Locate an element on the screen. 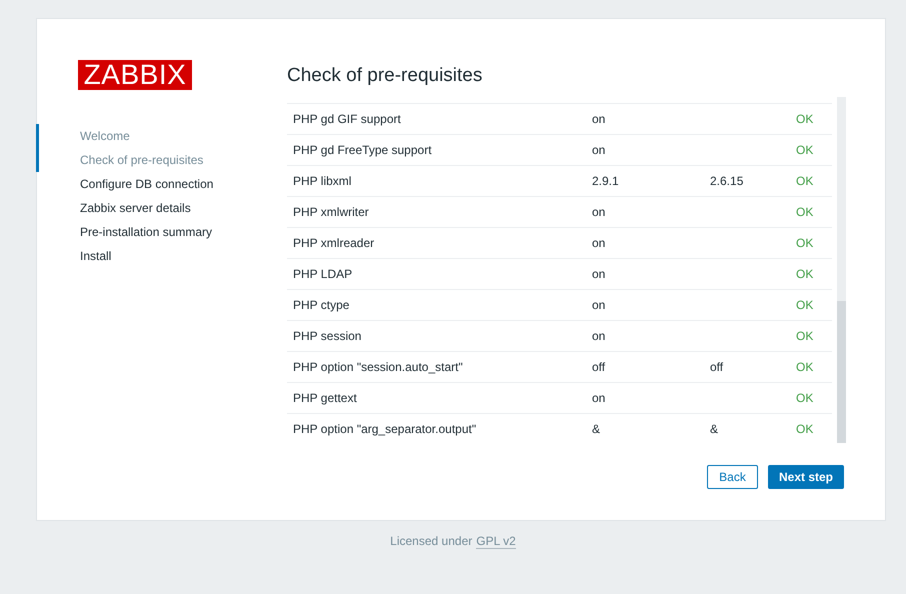  logo: ZABBIX is located at coordinates (135, 75).